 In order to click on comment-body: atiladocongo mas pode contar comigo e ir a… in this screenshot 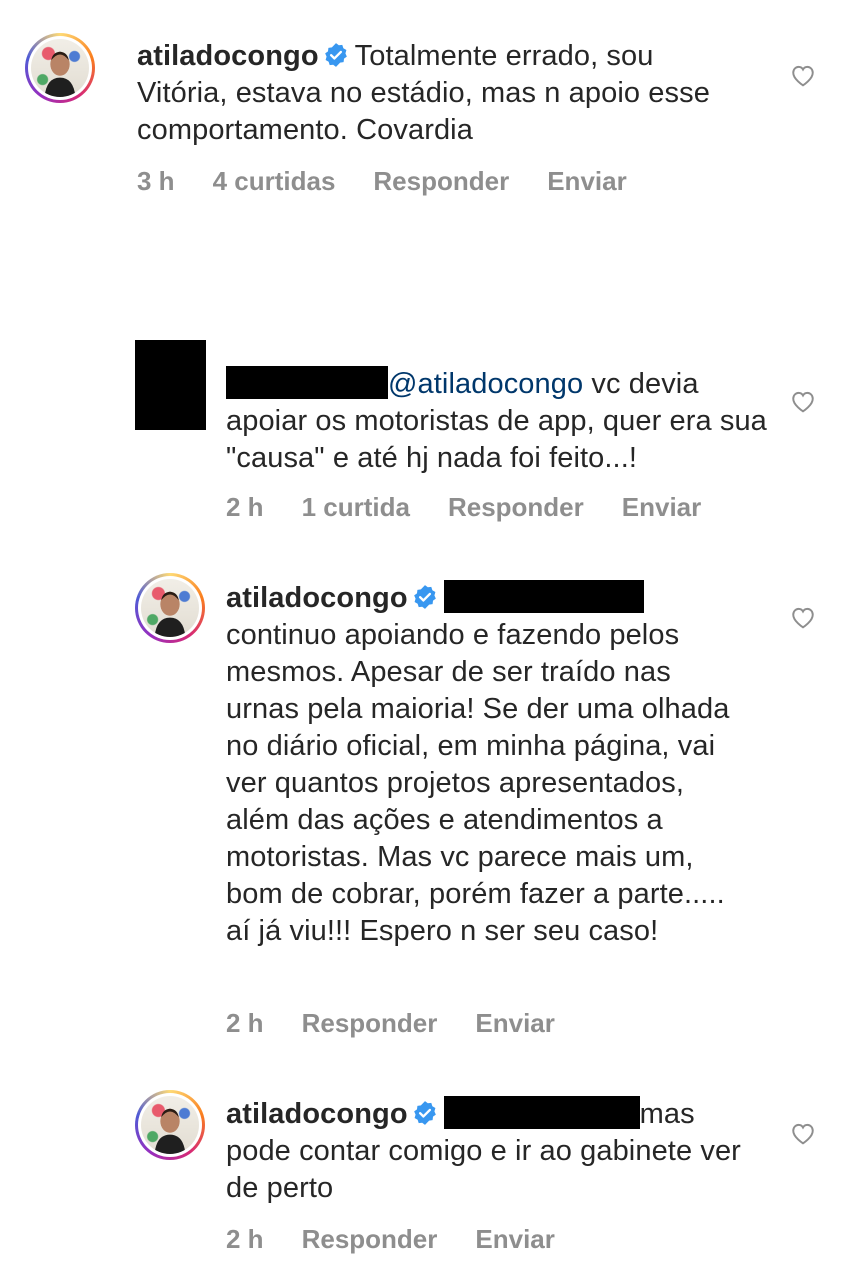, I will do `click(491, 1151)`.